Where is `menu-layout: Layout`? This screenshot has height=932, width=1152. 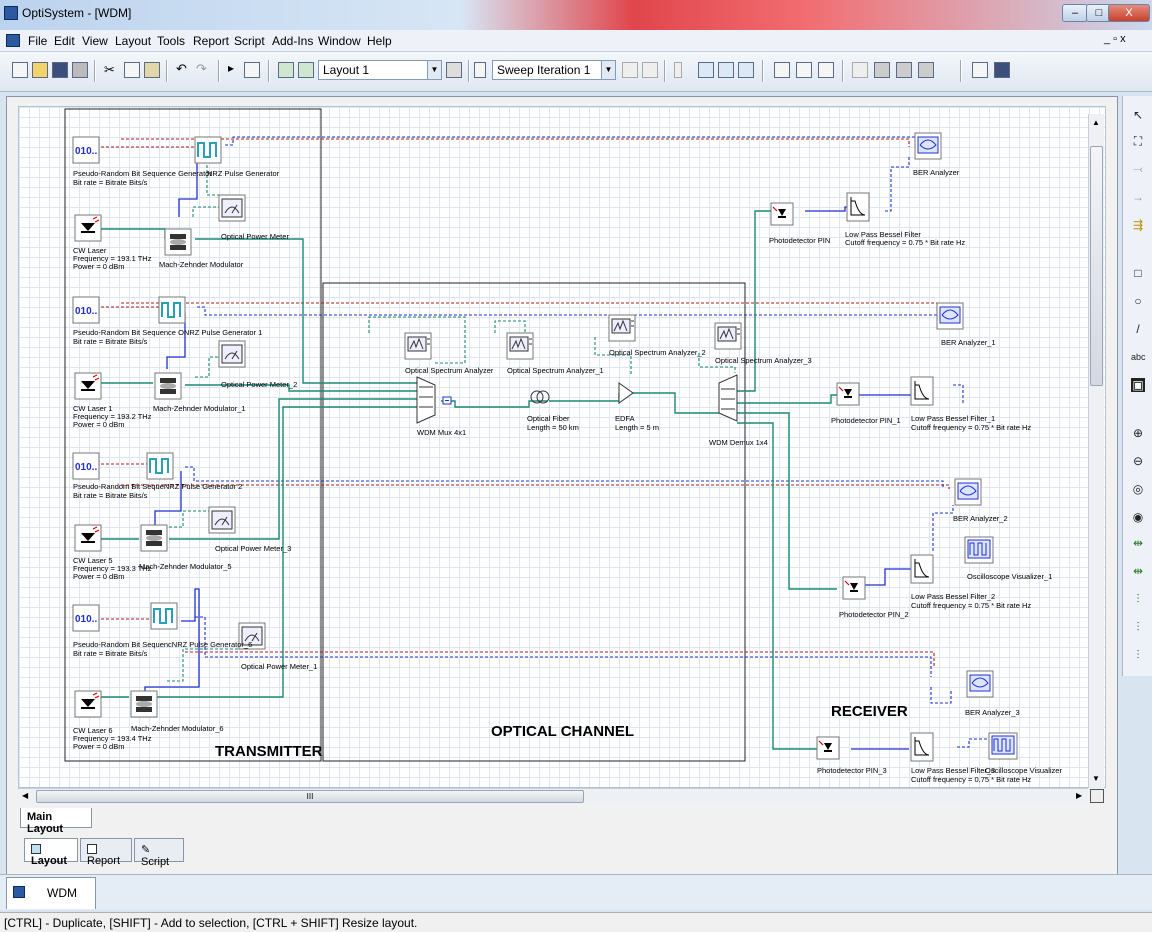
menu-layout: Layout is located at coordinates (133, 41).